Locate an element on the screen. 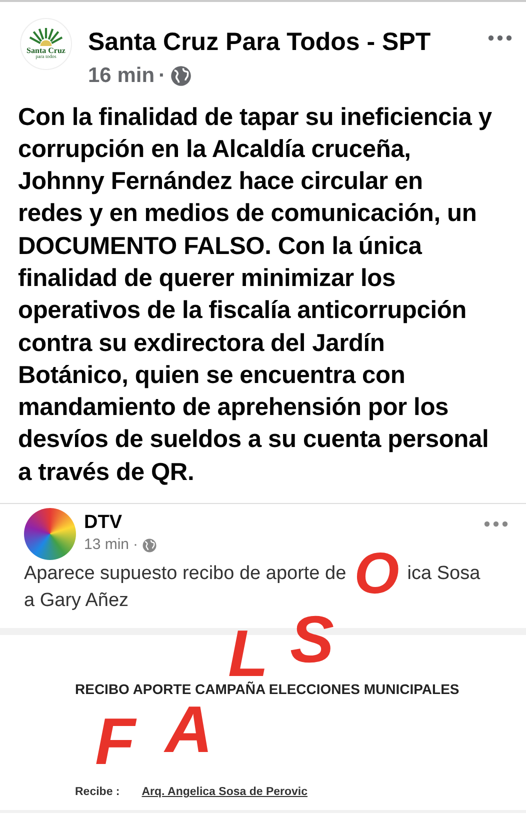 The height and width of the screenshot is (833, 526). stamp-letter: A is located at coordinates (189, 729).